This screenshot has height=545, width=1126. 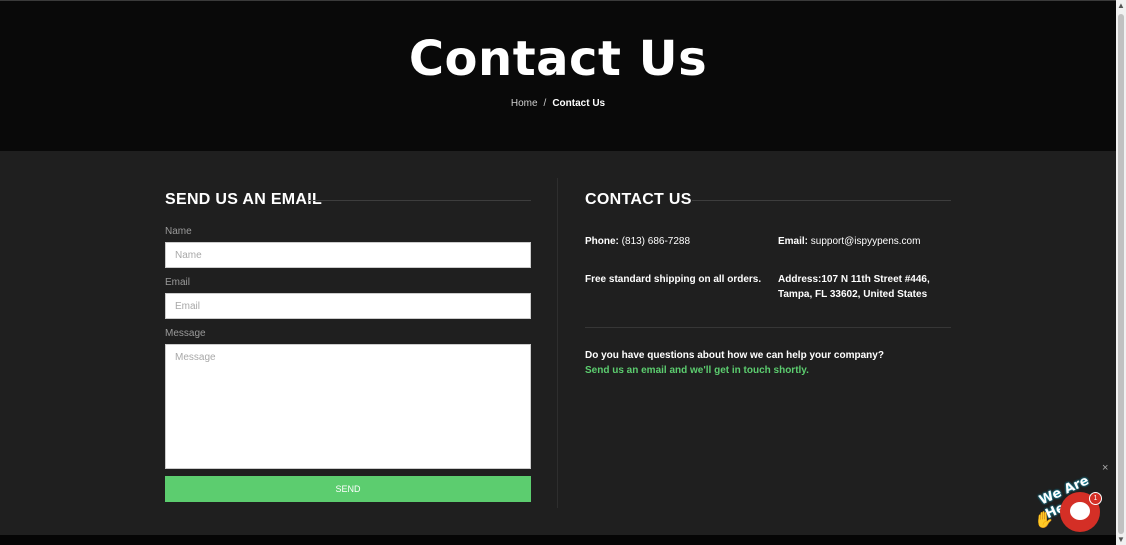 I want to click on message-textarea, so click(x=348, y=406).